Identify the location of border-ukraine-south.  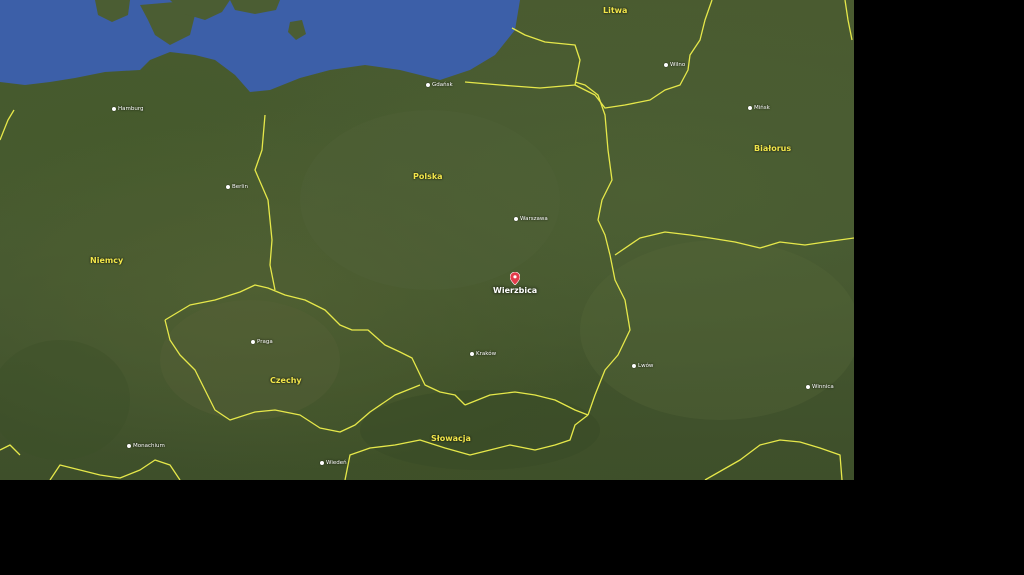
(773, 459).